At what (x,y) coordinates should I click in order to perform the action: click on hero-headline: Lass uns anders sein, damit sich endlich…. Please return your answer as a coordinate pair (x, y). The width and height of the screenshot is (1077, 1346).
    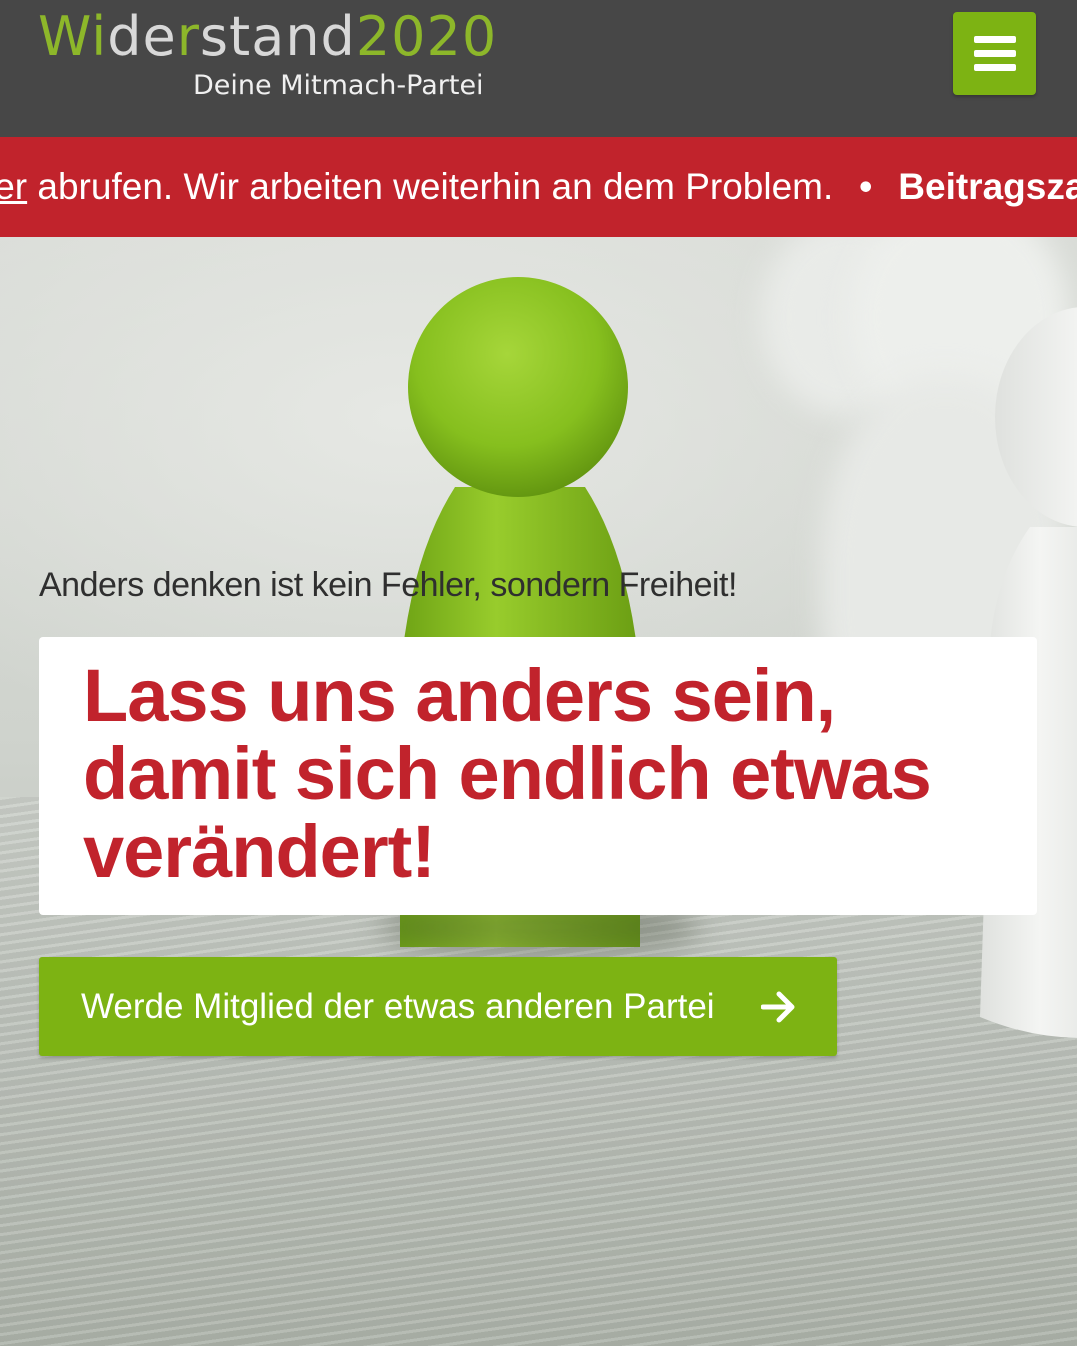
    Looking at the image, I should click on (507, 773).